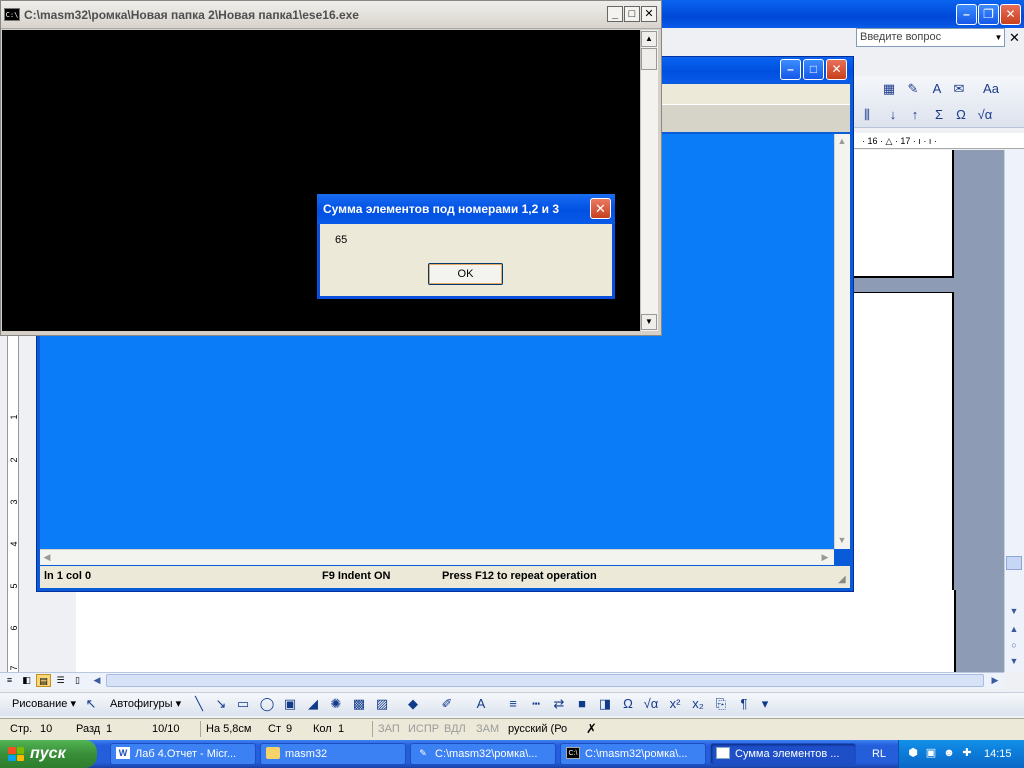 Image resolution: width=1024 pixels, height=768 pixels. What do you see at coordinates (985, 115) in the screenshot?
I see `sqrt-icon: √α` at bounding box center [985, 115].